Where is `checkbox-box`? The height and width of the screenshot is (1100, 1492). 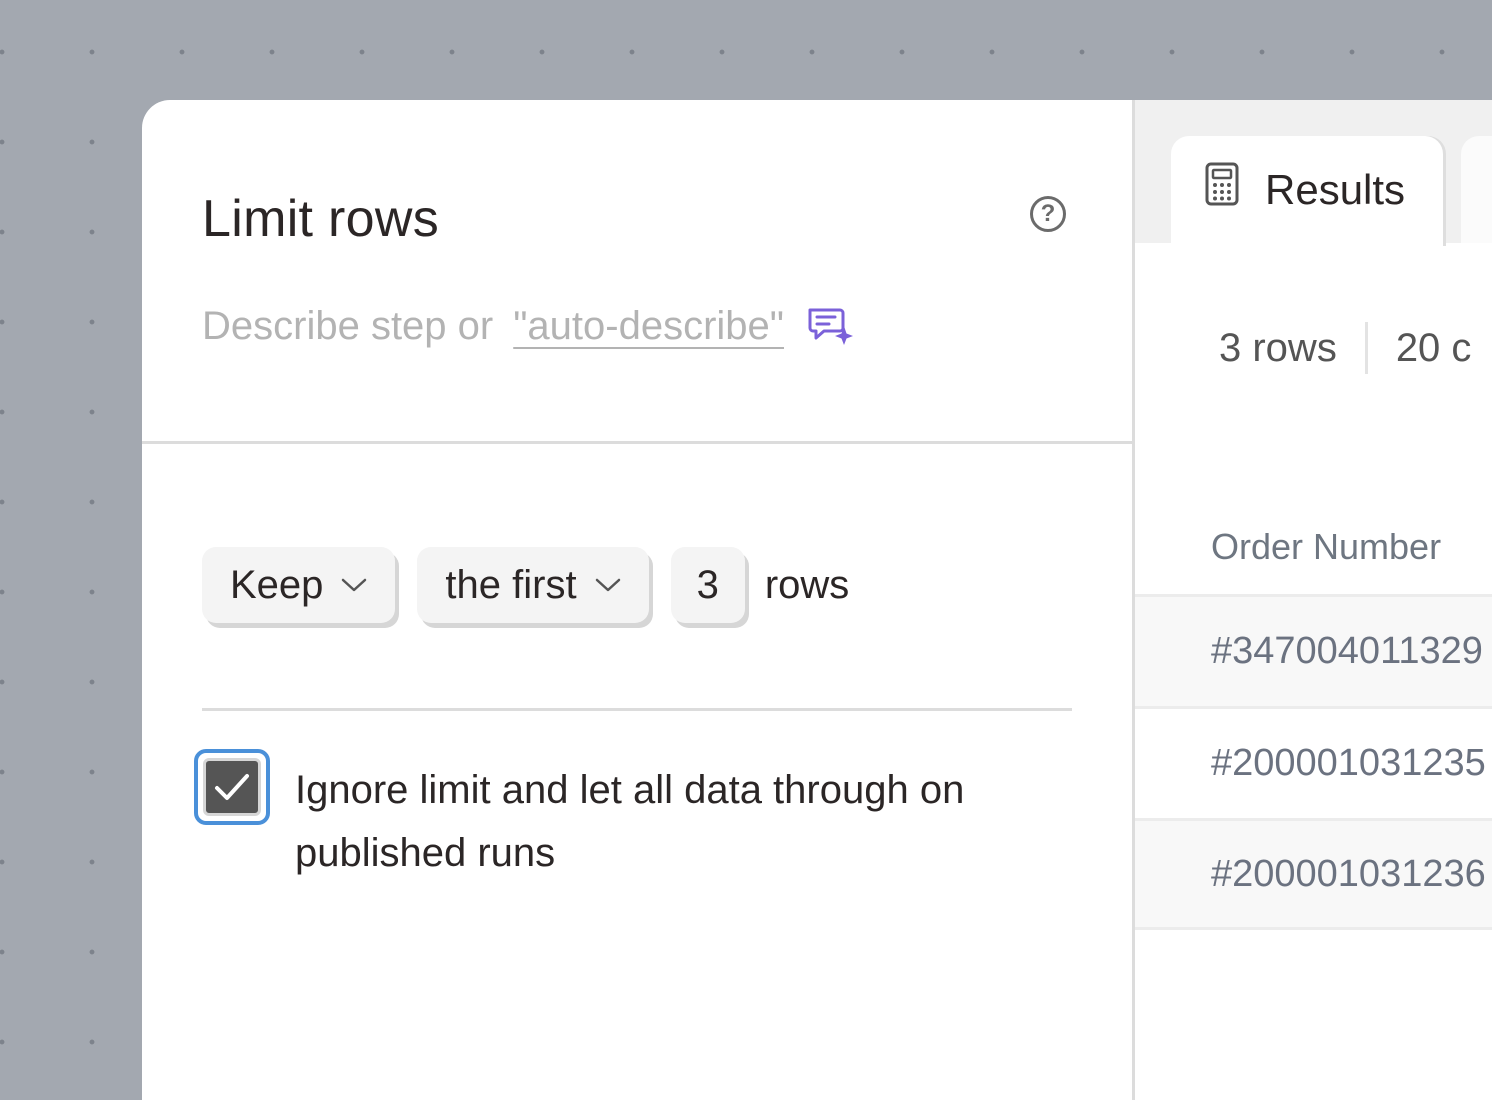 checkbox-box is located at coordinates (232, 787).